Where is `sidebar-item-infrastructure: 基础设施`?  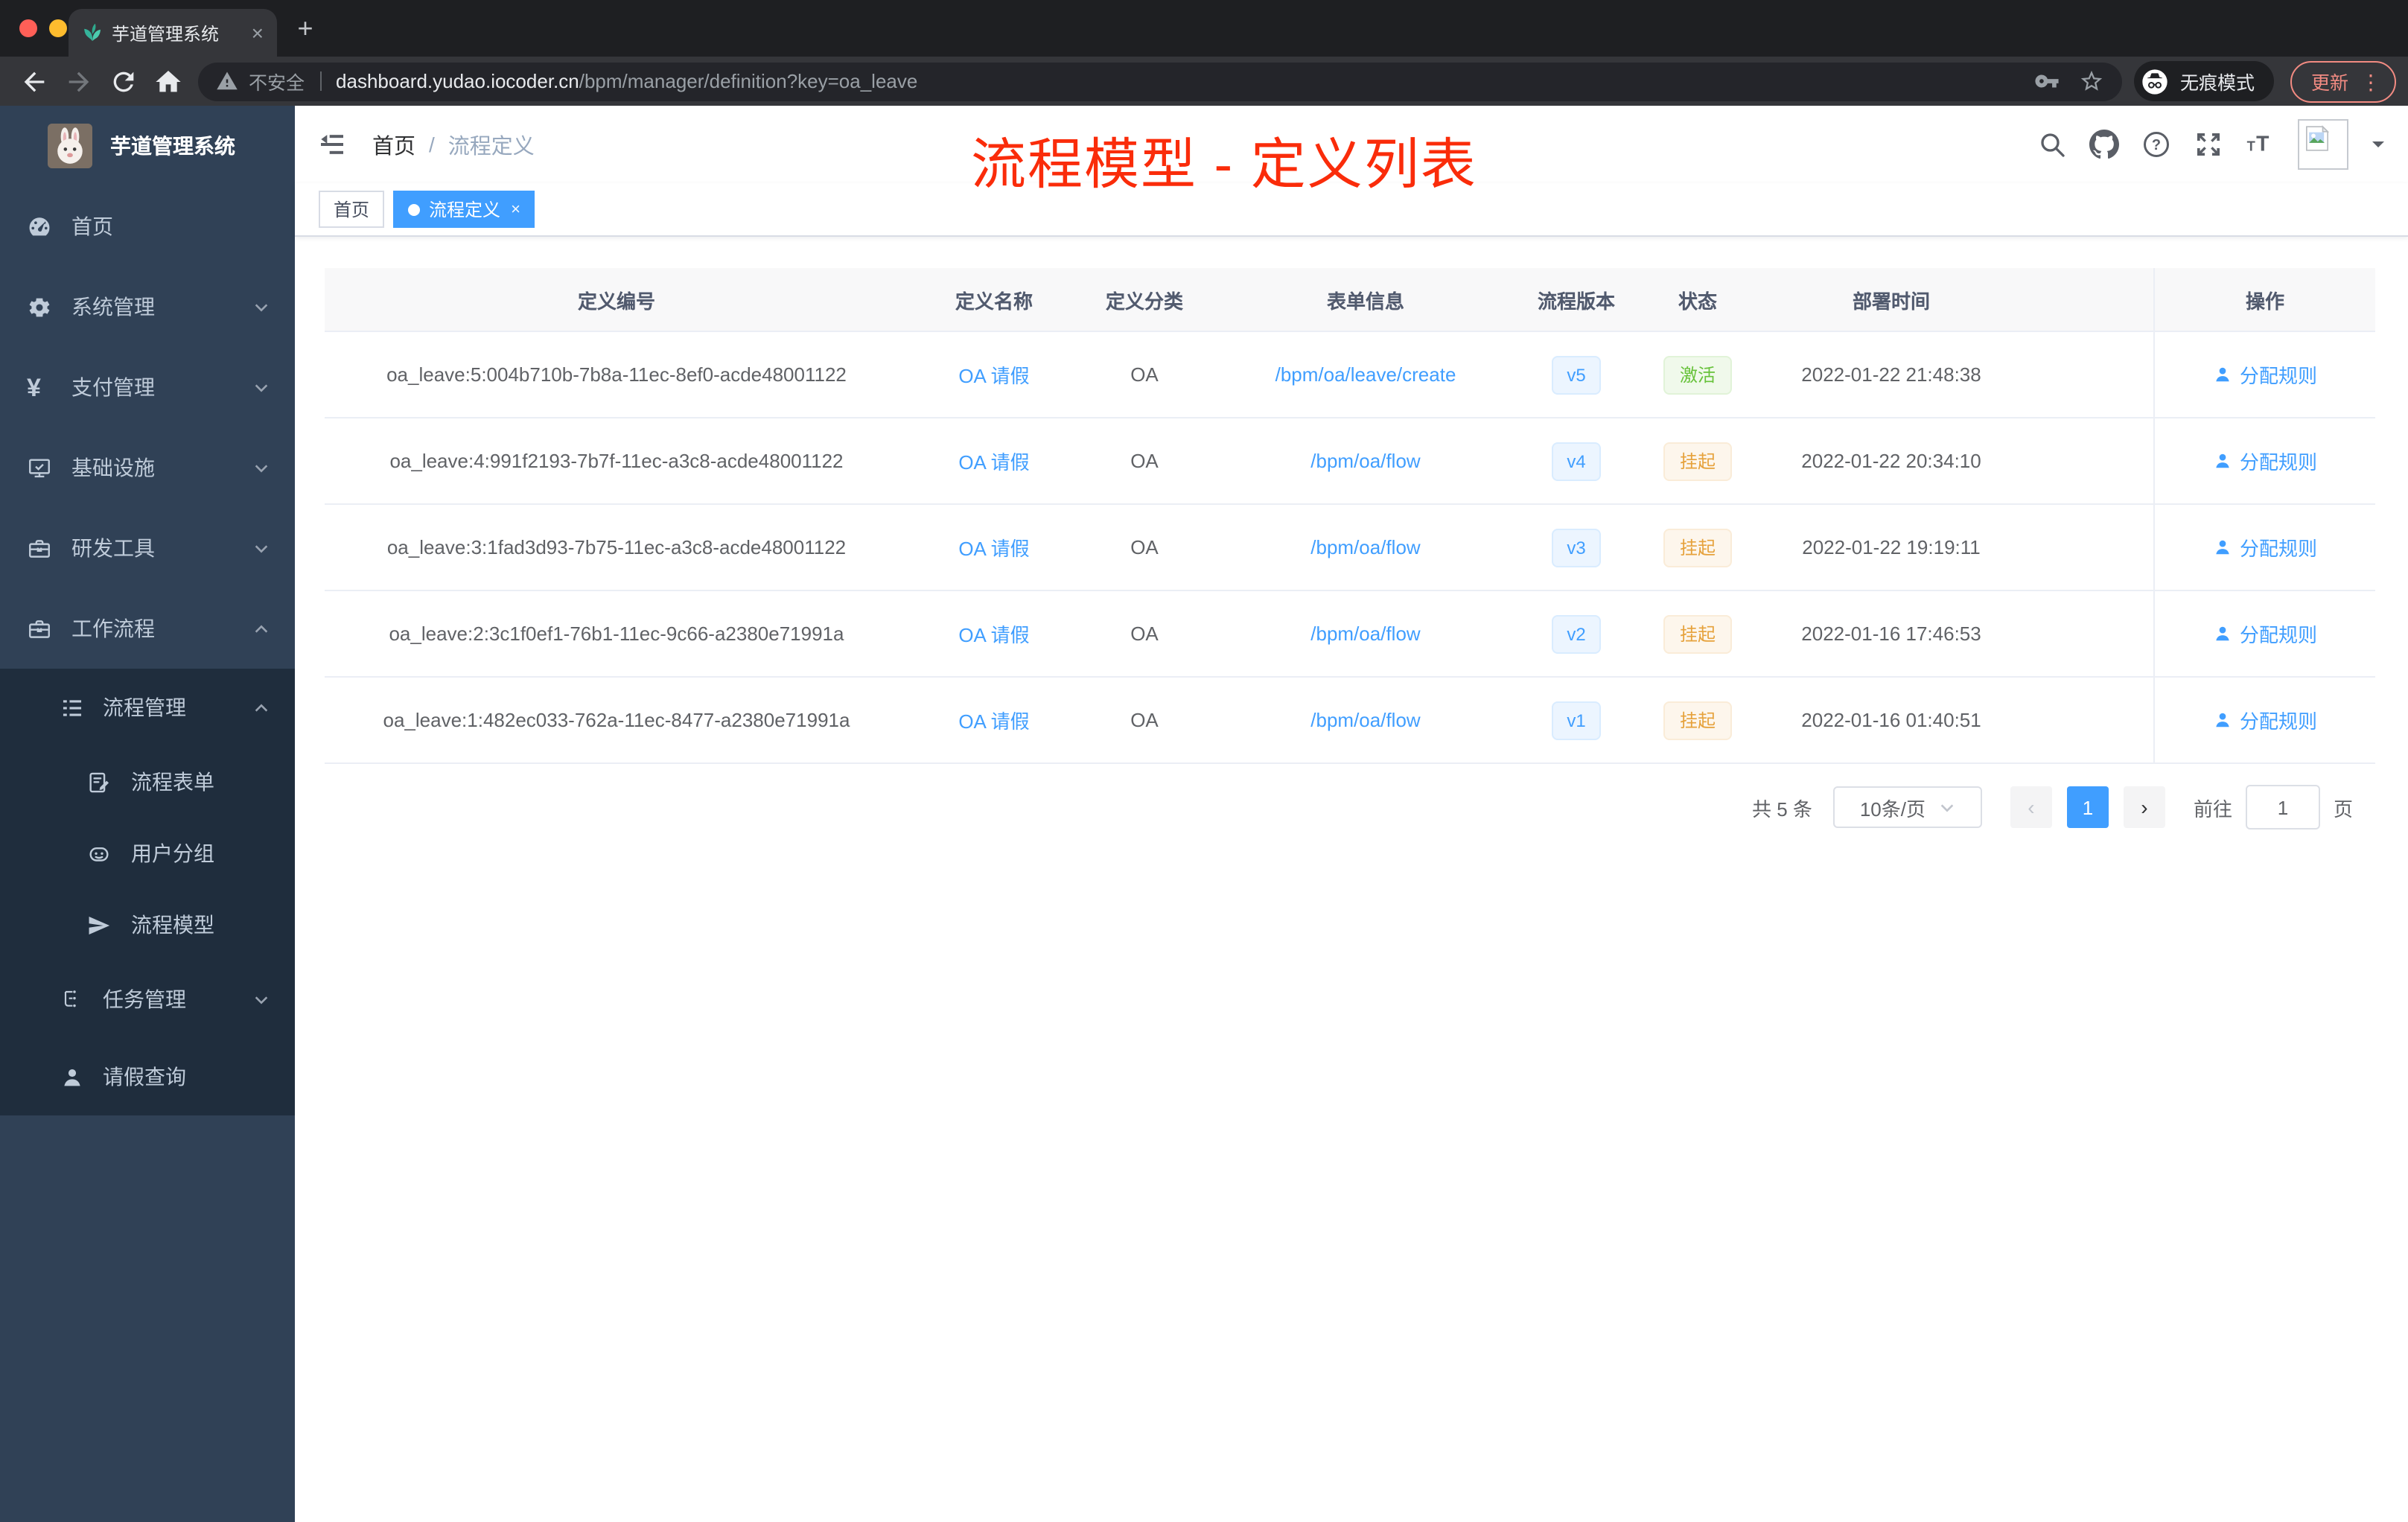
sidebar-item-infrastructure: 基础设施 is located at coordinates (147, 467).